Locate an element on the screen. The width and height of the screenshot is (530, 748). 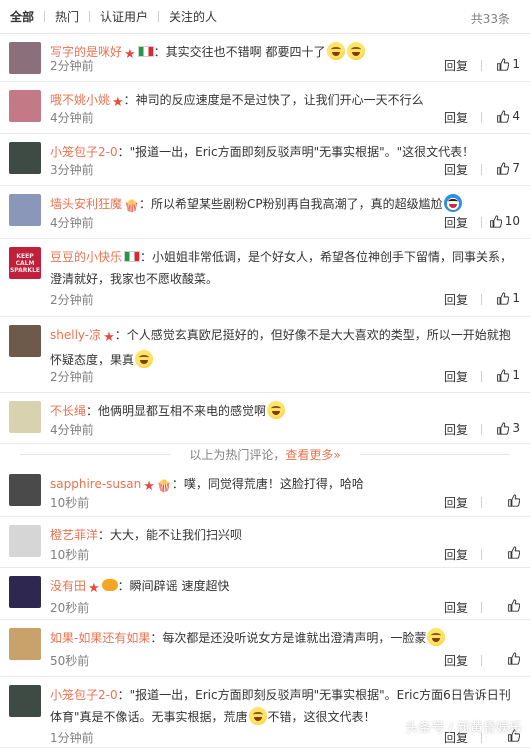
username-link: 墙头安利狂魔 is located at coordinates (86, 204).